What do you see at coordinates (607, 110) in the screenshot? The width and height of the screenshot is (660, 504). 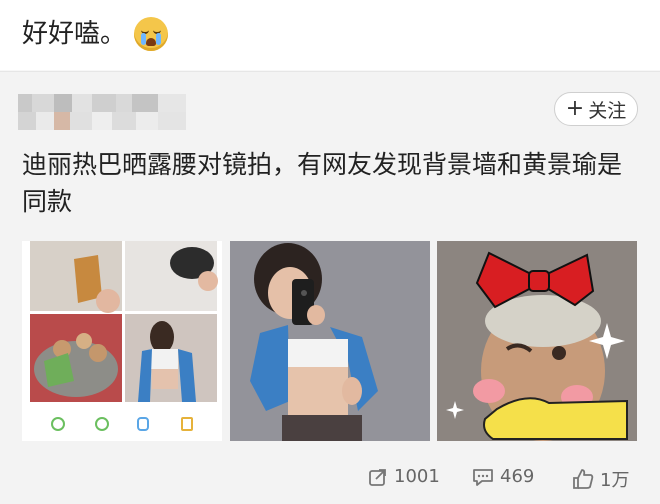 I see `follow-label: 关注` at bounding box center [607, 110].